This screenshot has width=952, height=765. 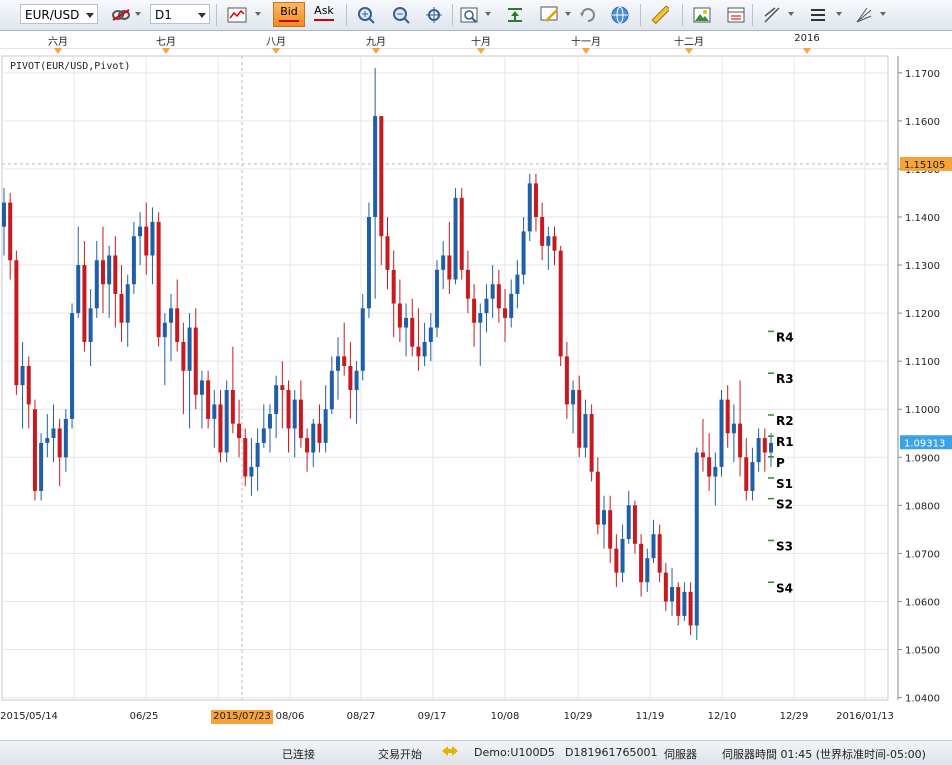 What do you see at coordinates (401, 15) in the screenshot?
I see `zoom-out-icon` at bounding box center [401, 15].